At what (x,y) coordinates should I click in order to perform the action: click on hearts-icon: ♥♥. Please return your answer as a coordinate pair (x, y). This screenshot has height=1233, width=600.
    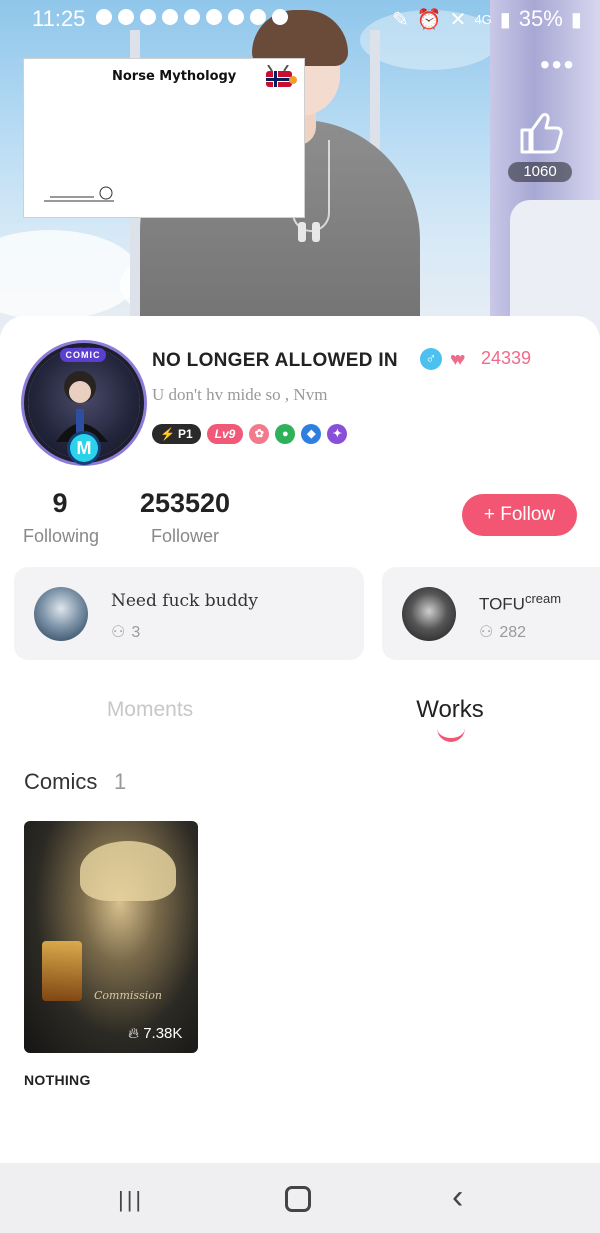
    Looking at the image, I should click on (458, 359).